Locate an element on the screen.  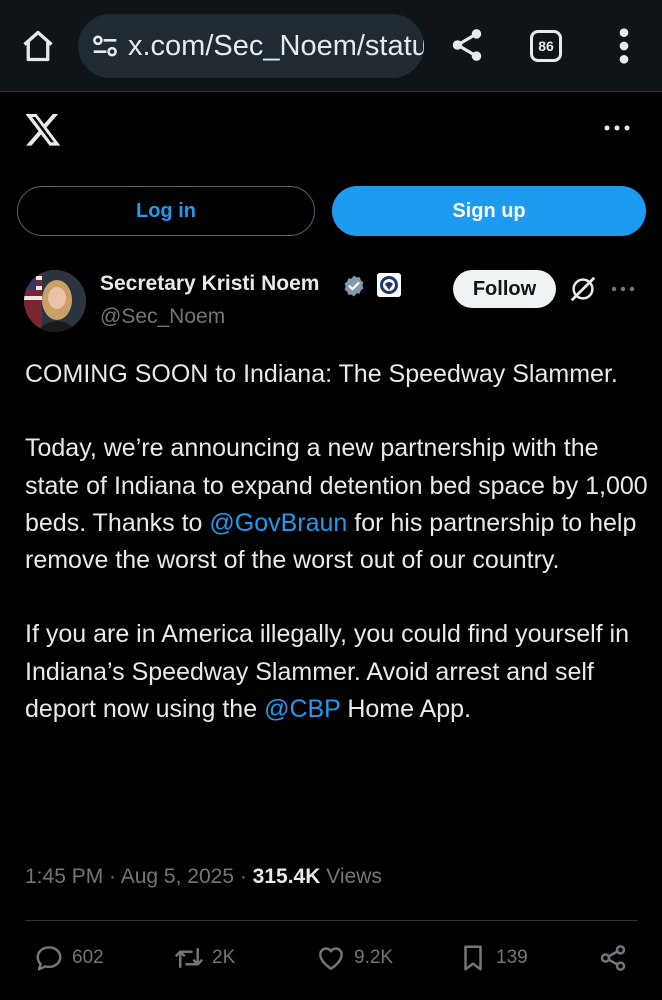
tweet-date: Aug 5, 2025 is located at coordinates (177, 876).